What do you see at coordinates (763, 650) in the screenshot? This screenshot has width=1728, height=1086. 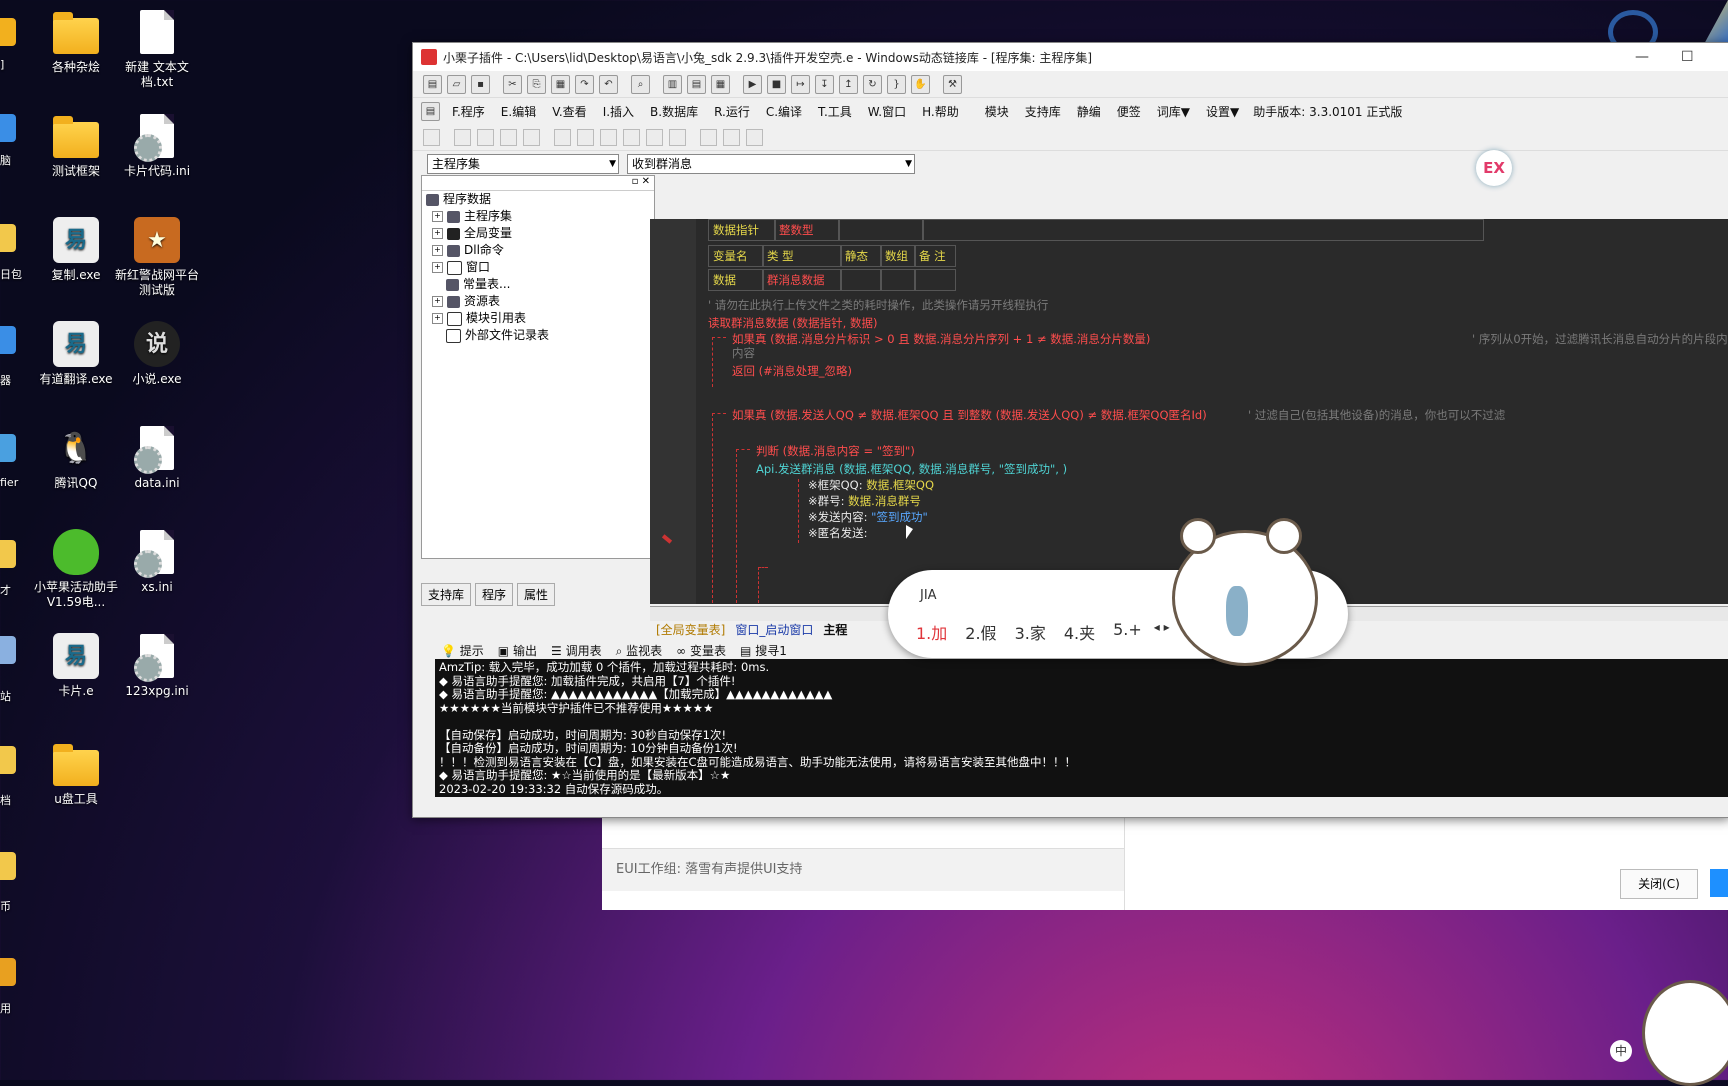 I see `tab-search1: ▤ 搜寻1` at bounding box center [763, 650].